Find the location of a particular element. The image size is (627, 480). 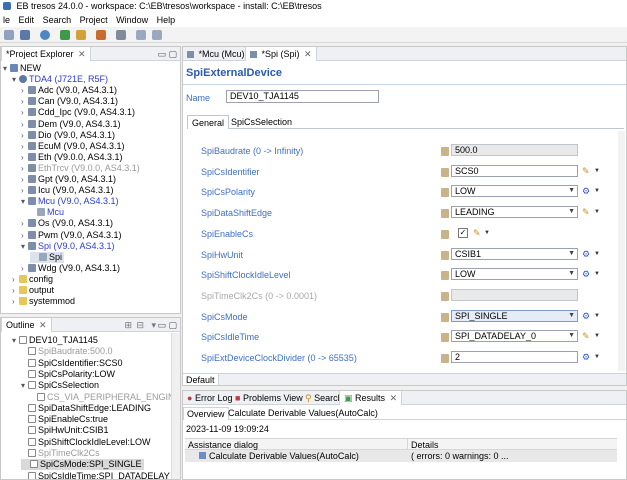

menu-help: Help is located at coordinates (166, 20).